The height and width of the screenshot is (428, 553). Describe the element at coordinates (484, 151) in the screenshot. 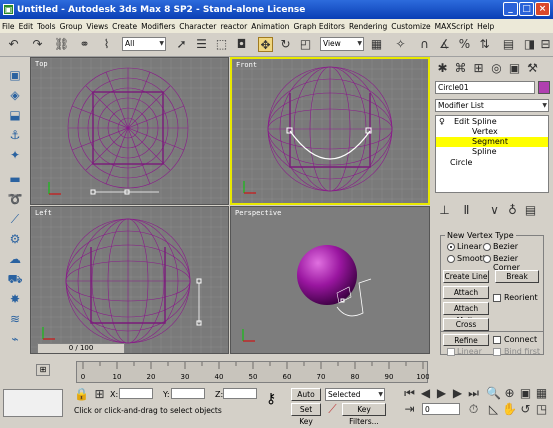

I see `stack-spline: Spline` at that location.